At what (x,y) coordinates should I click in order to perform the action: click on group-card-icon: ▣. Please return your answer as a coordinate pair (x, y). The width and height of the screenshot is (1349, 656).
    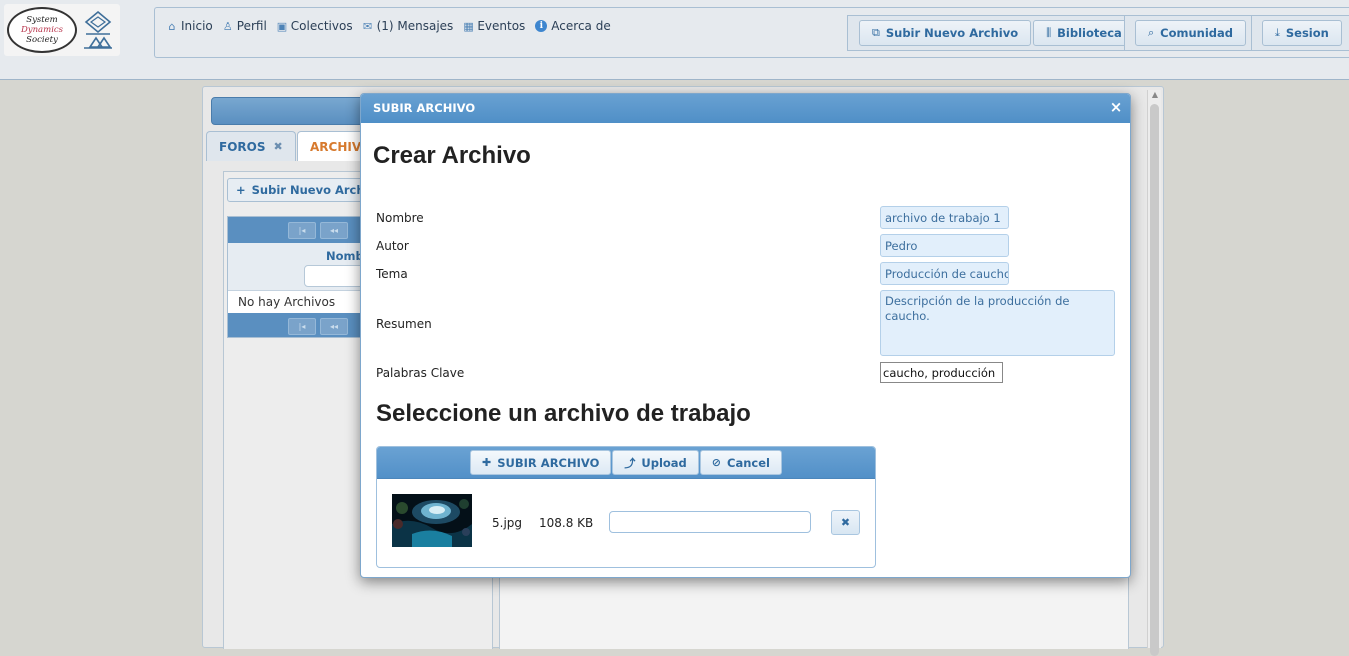
    Looking at the image, I should click on (282, 26).